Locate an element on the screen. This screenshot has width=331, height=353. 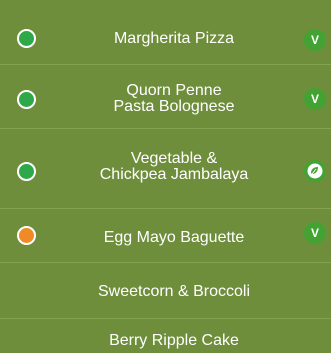
menu-item-name: Margherita Pizza is located at coordinates (174, 38).